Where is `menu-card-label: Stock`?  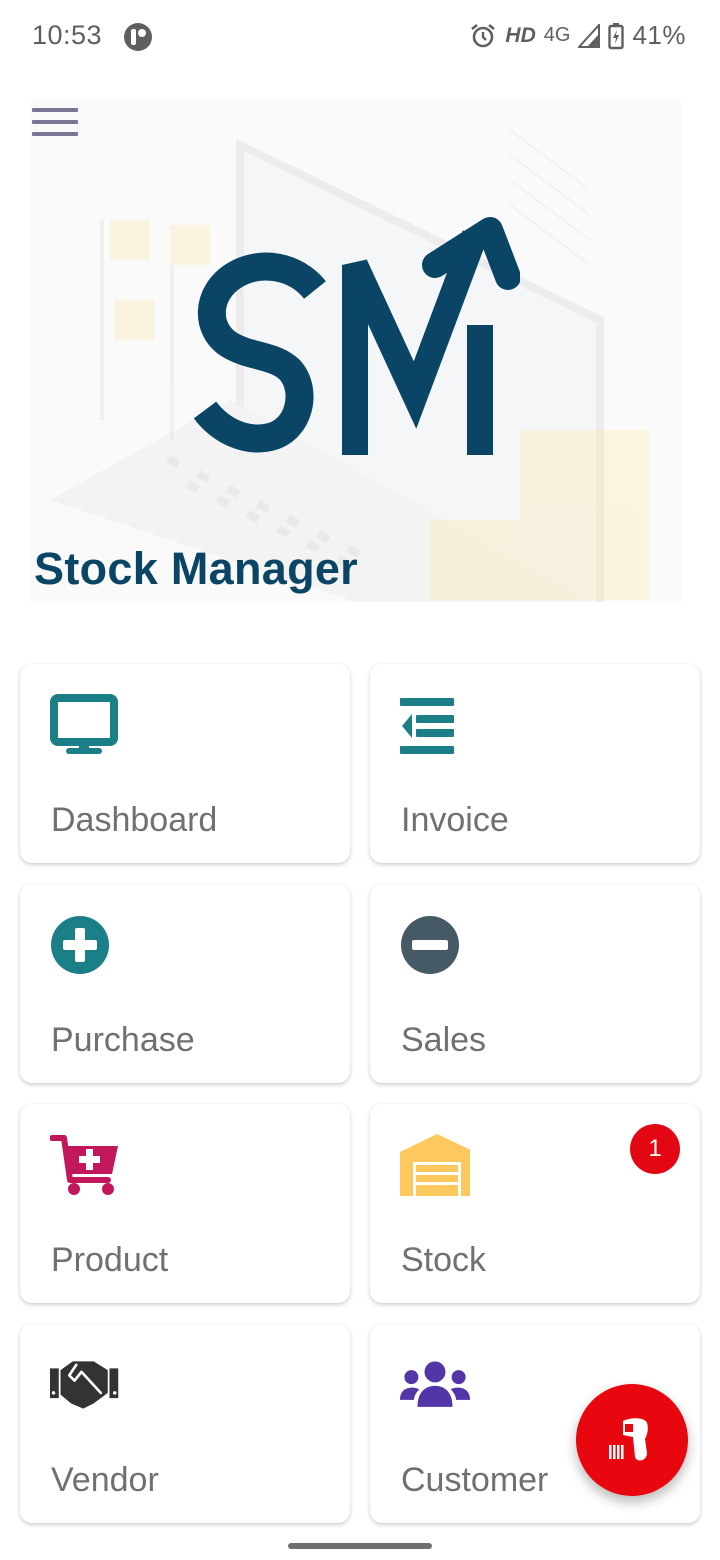 menu-card-label: Stock is located at coordinates (444, 1260).